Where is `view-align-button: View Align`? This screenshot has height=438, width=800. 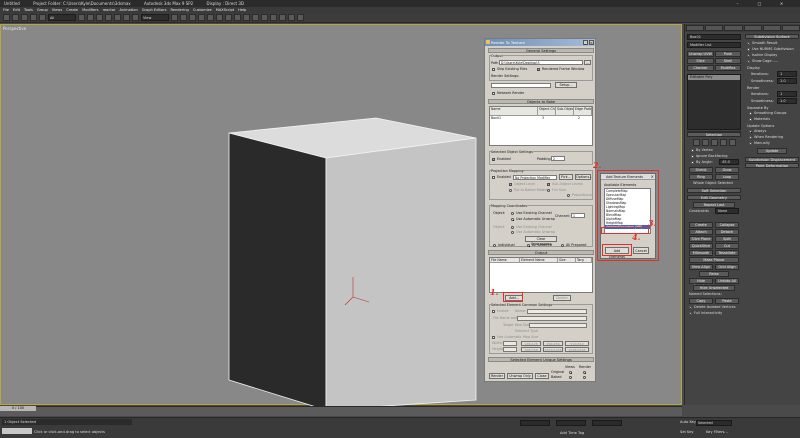
view-align-button: View Align is located at coordinates (701, 267).